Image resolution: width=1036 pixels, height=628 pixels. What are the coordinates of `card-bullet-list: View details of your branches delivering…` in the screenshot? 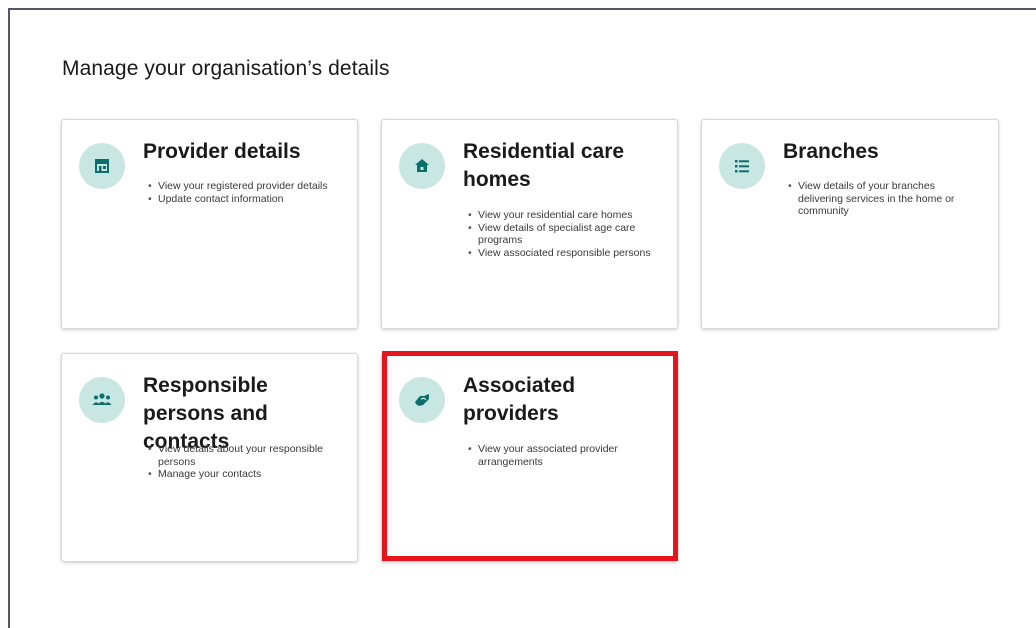 It's located at (885, 199).